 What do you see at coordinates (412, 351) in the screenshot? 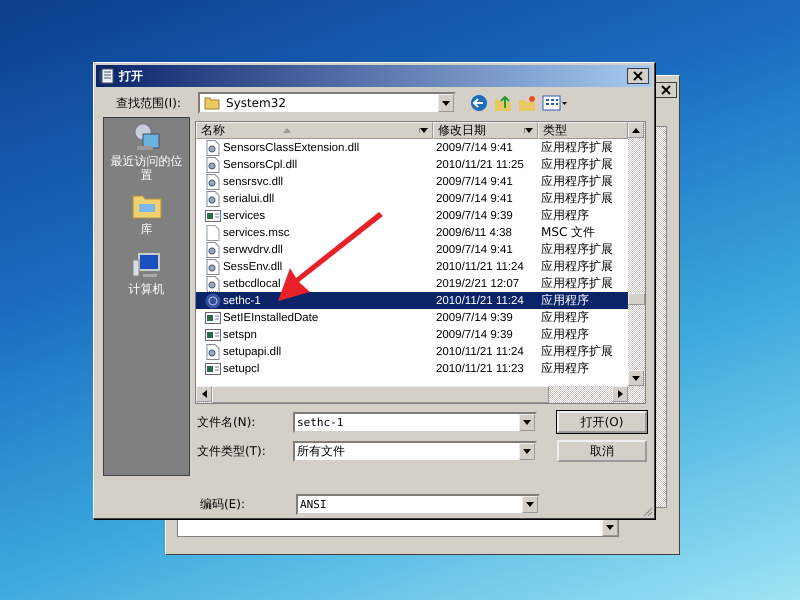
I see `file-row: setupapi.dll 2010/11/21 11:24 应用程序扩展` at bounding box center [412, 351].